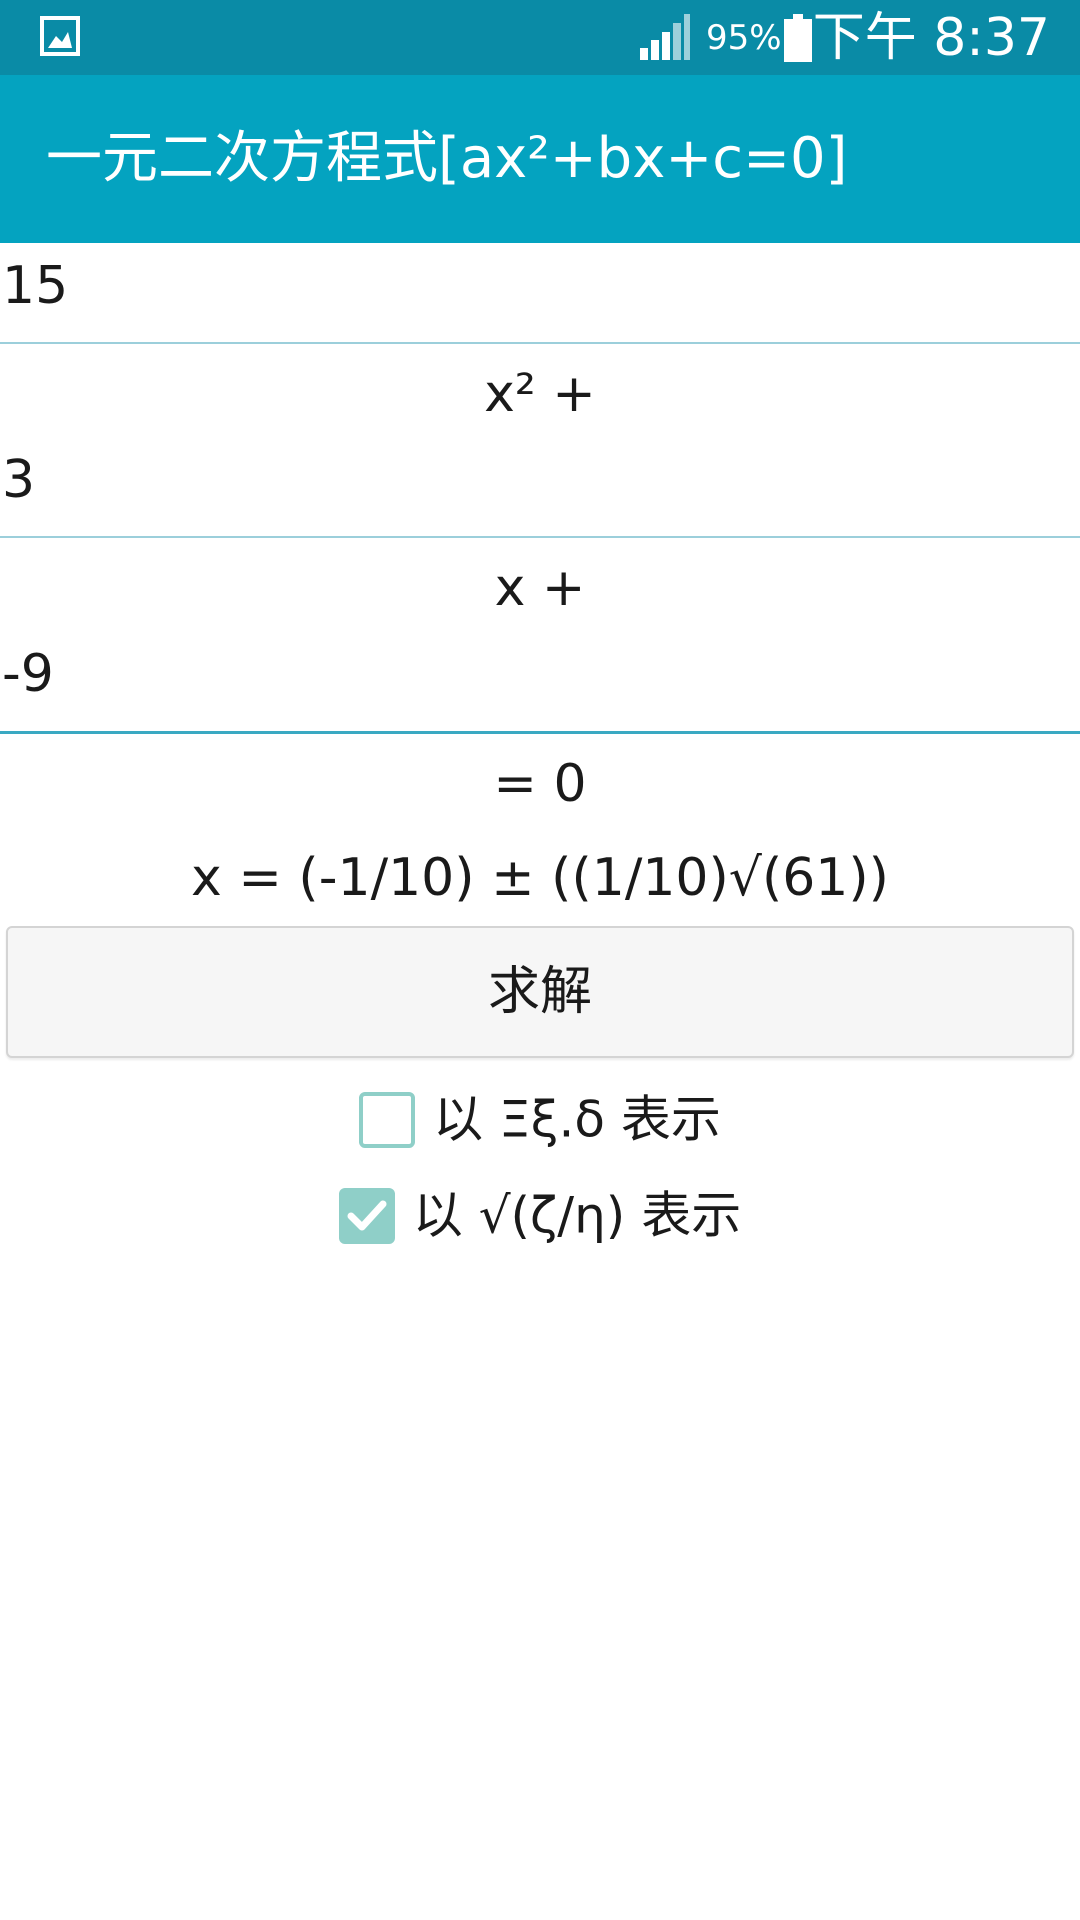  What do you see at coordinates (540, 688) in the screenshot?
I see `coefficient-c-input: -9` at bounding box center [540, 688].